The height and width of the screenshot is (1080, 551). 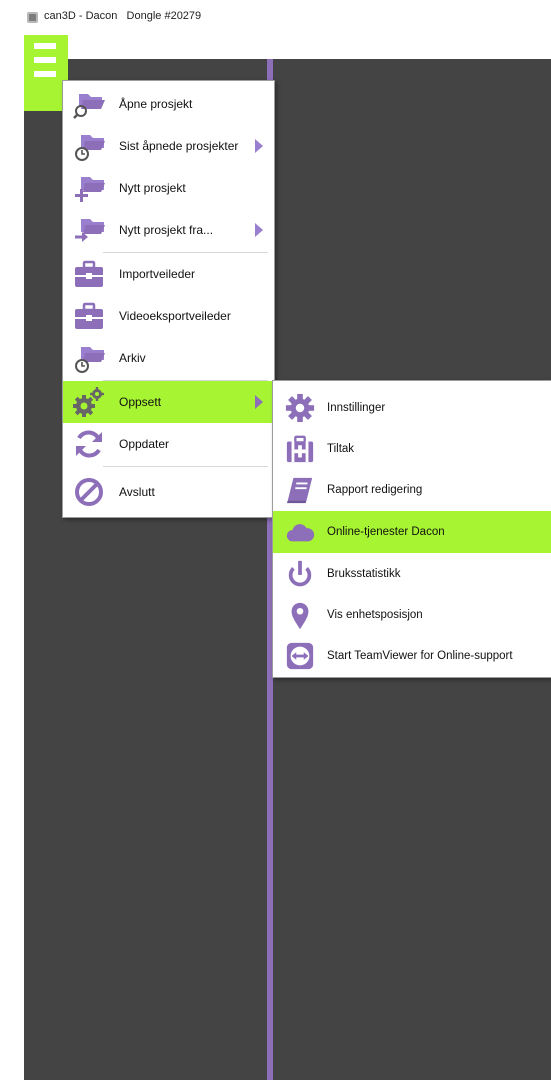 What do you see at coordinates (168, 358) in the screenshot?
I see `menu-item-archive: Arkiv` at bounding box center [168, 358].